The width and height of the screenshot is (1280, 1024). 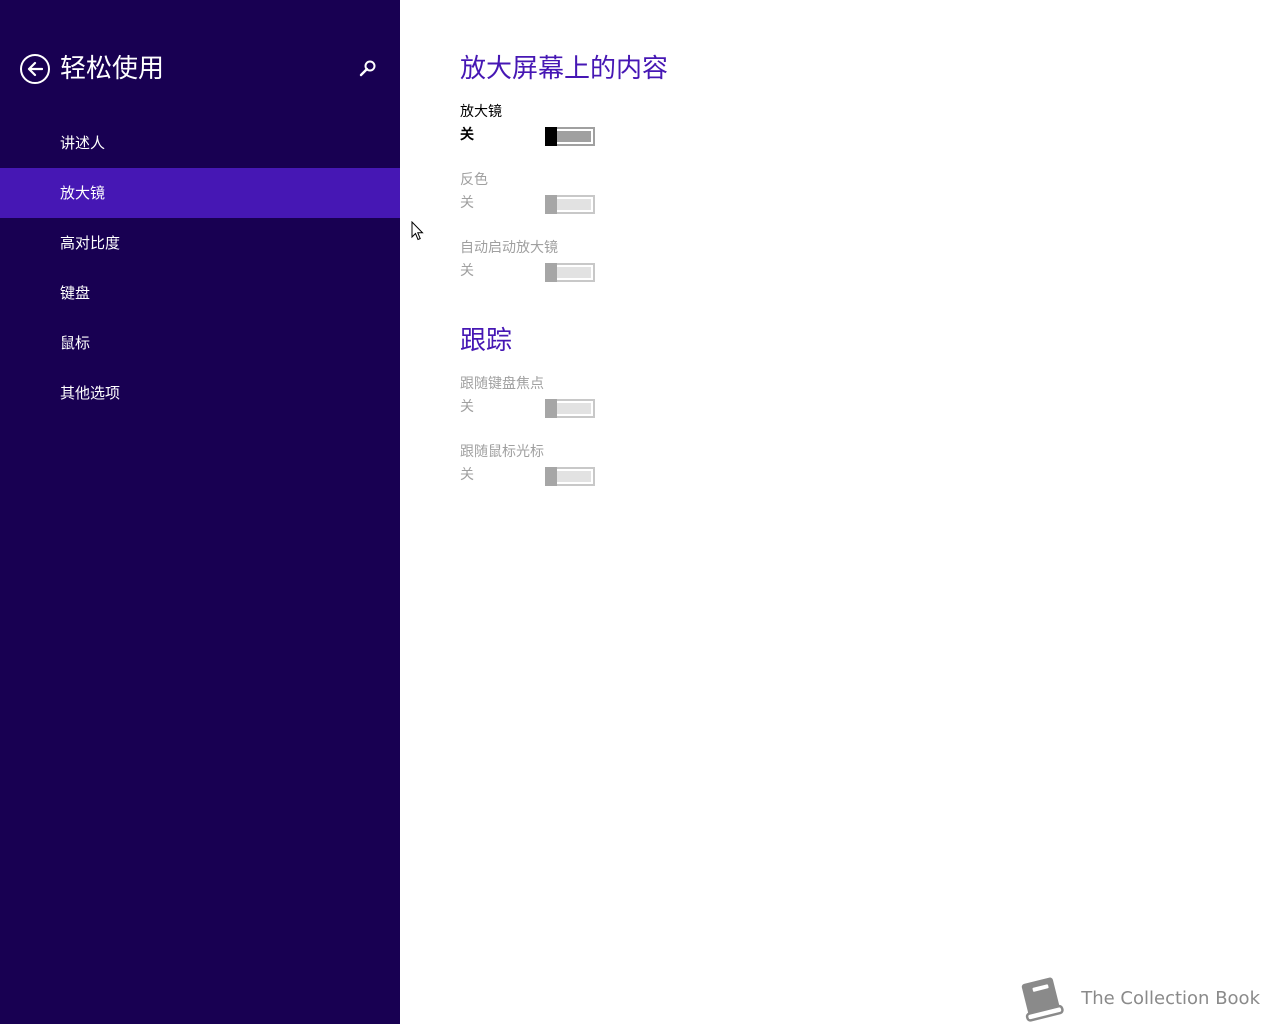 What do you see at coordinates (112, 69) in the screenshot?
I see `page-title: 轻松使用` at bounding box center [112, 69].